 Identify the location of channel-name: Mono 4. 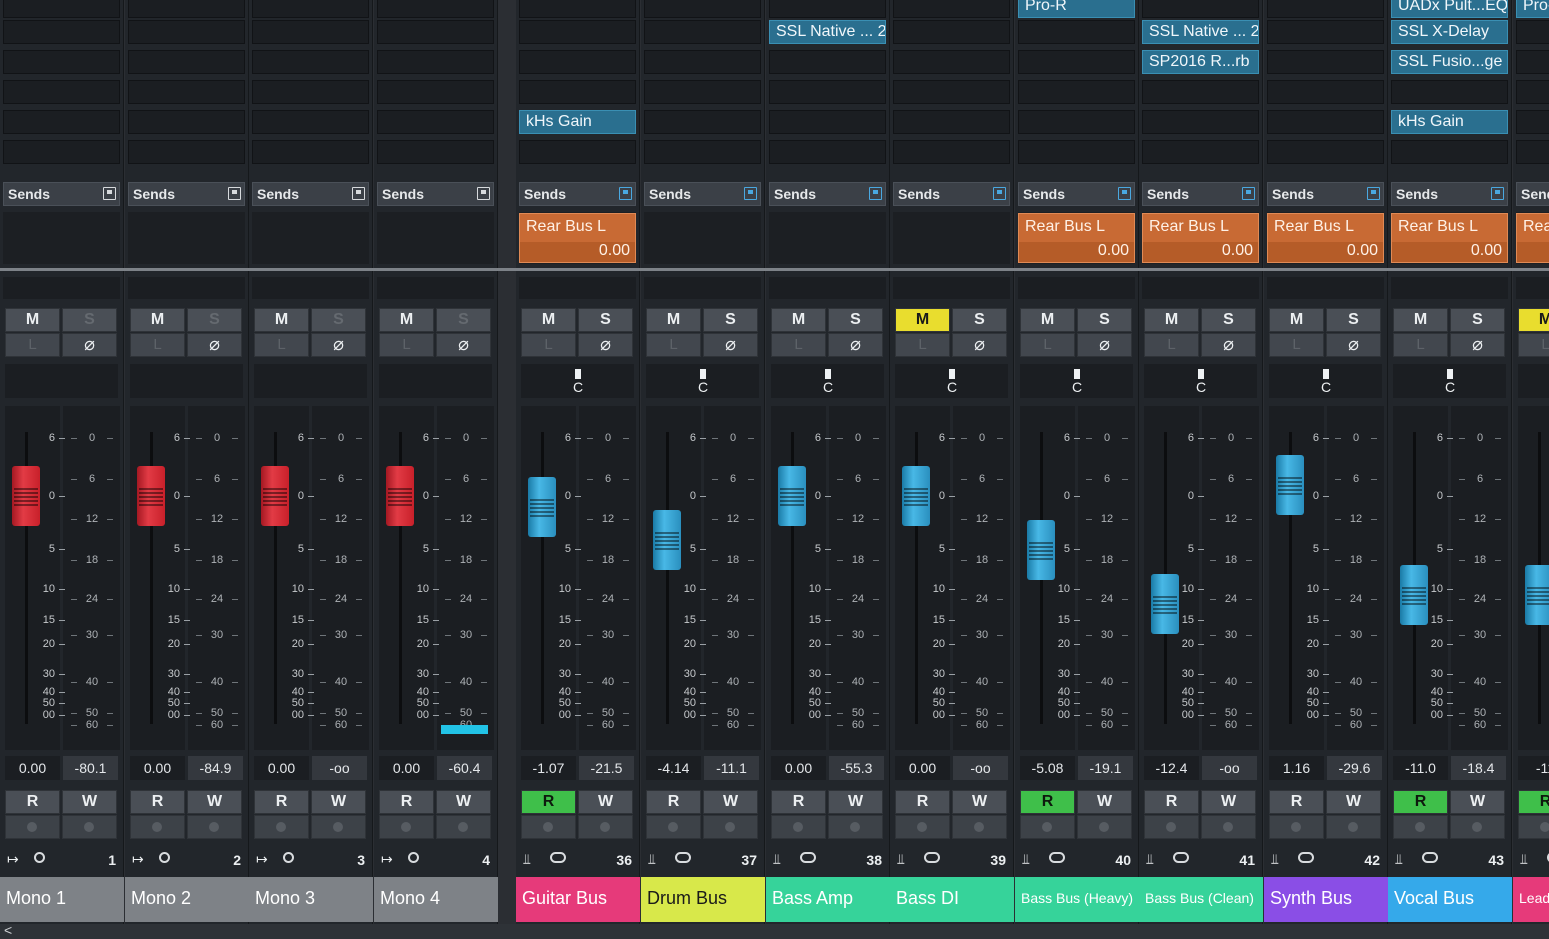
(436, 899).